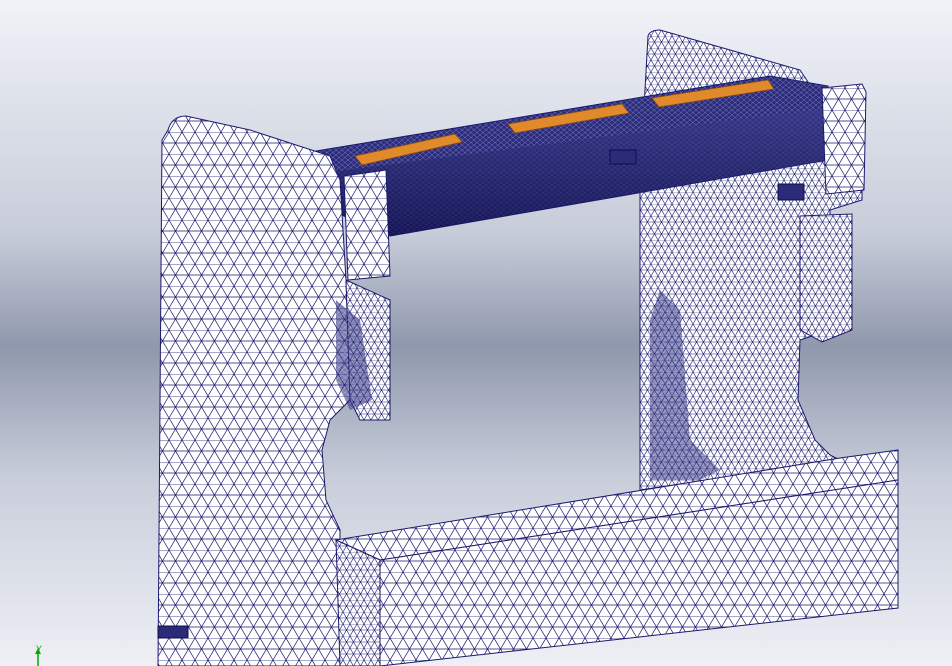 This screenshot has height=666, width=952. What do you see at coordinates (358, 602) in the screenshot?
I see `front-base-side` at bounding box center [358, 602].